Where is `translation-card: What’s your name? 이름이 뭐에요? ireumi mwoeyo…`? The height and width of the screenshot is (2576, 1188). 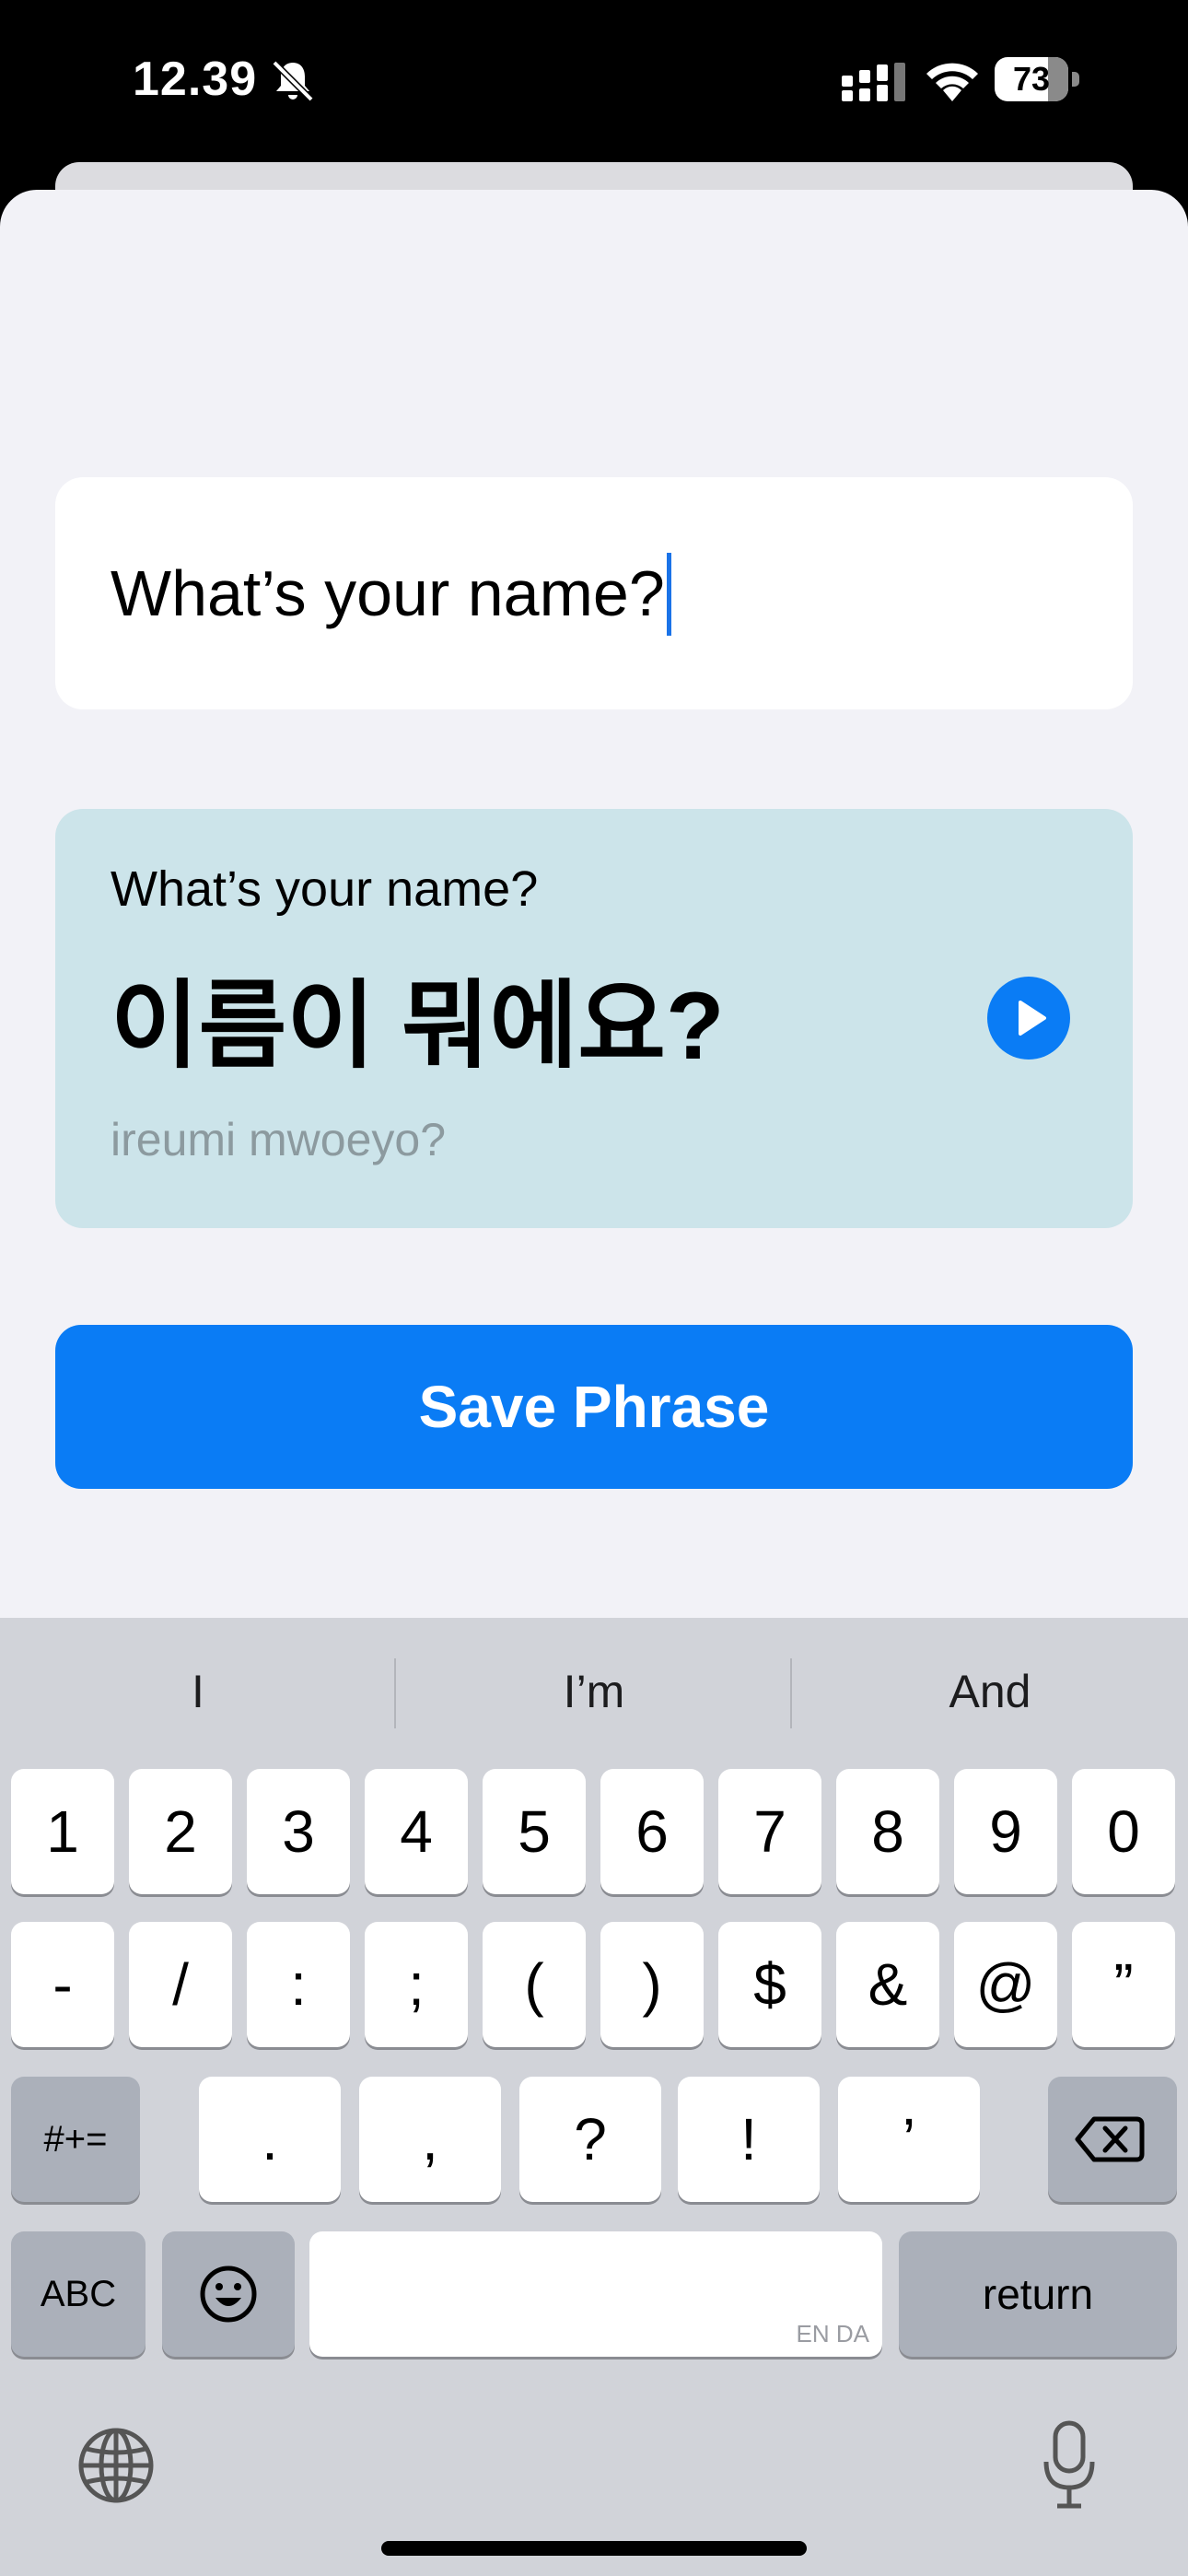 translation-card: What’s your name? 이름이 뭐에요? ireumi mwoeyo… is located at coordinates (594, 1019).